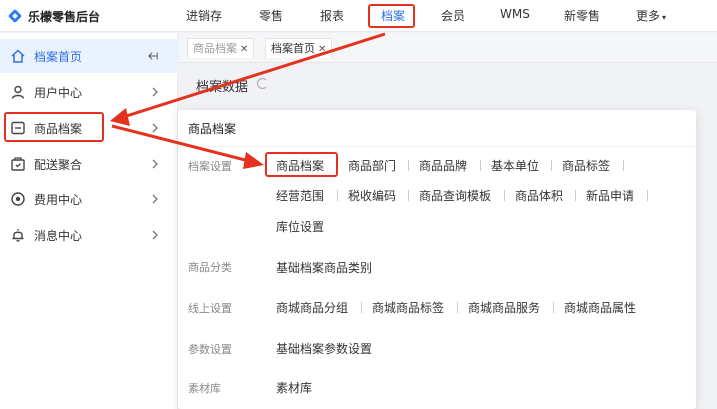 The width and height of the screenshot is (717, 409). Describe the element at coordinates (89, 92) in the screenshot. I see `sidebar-item-user-center: 用户中心` at that location.